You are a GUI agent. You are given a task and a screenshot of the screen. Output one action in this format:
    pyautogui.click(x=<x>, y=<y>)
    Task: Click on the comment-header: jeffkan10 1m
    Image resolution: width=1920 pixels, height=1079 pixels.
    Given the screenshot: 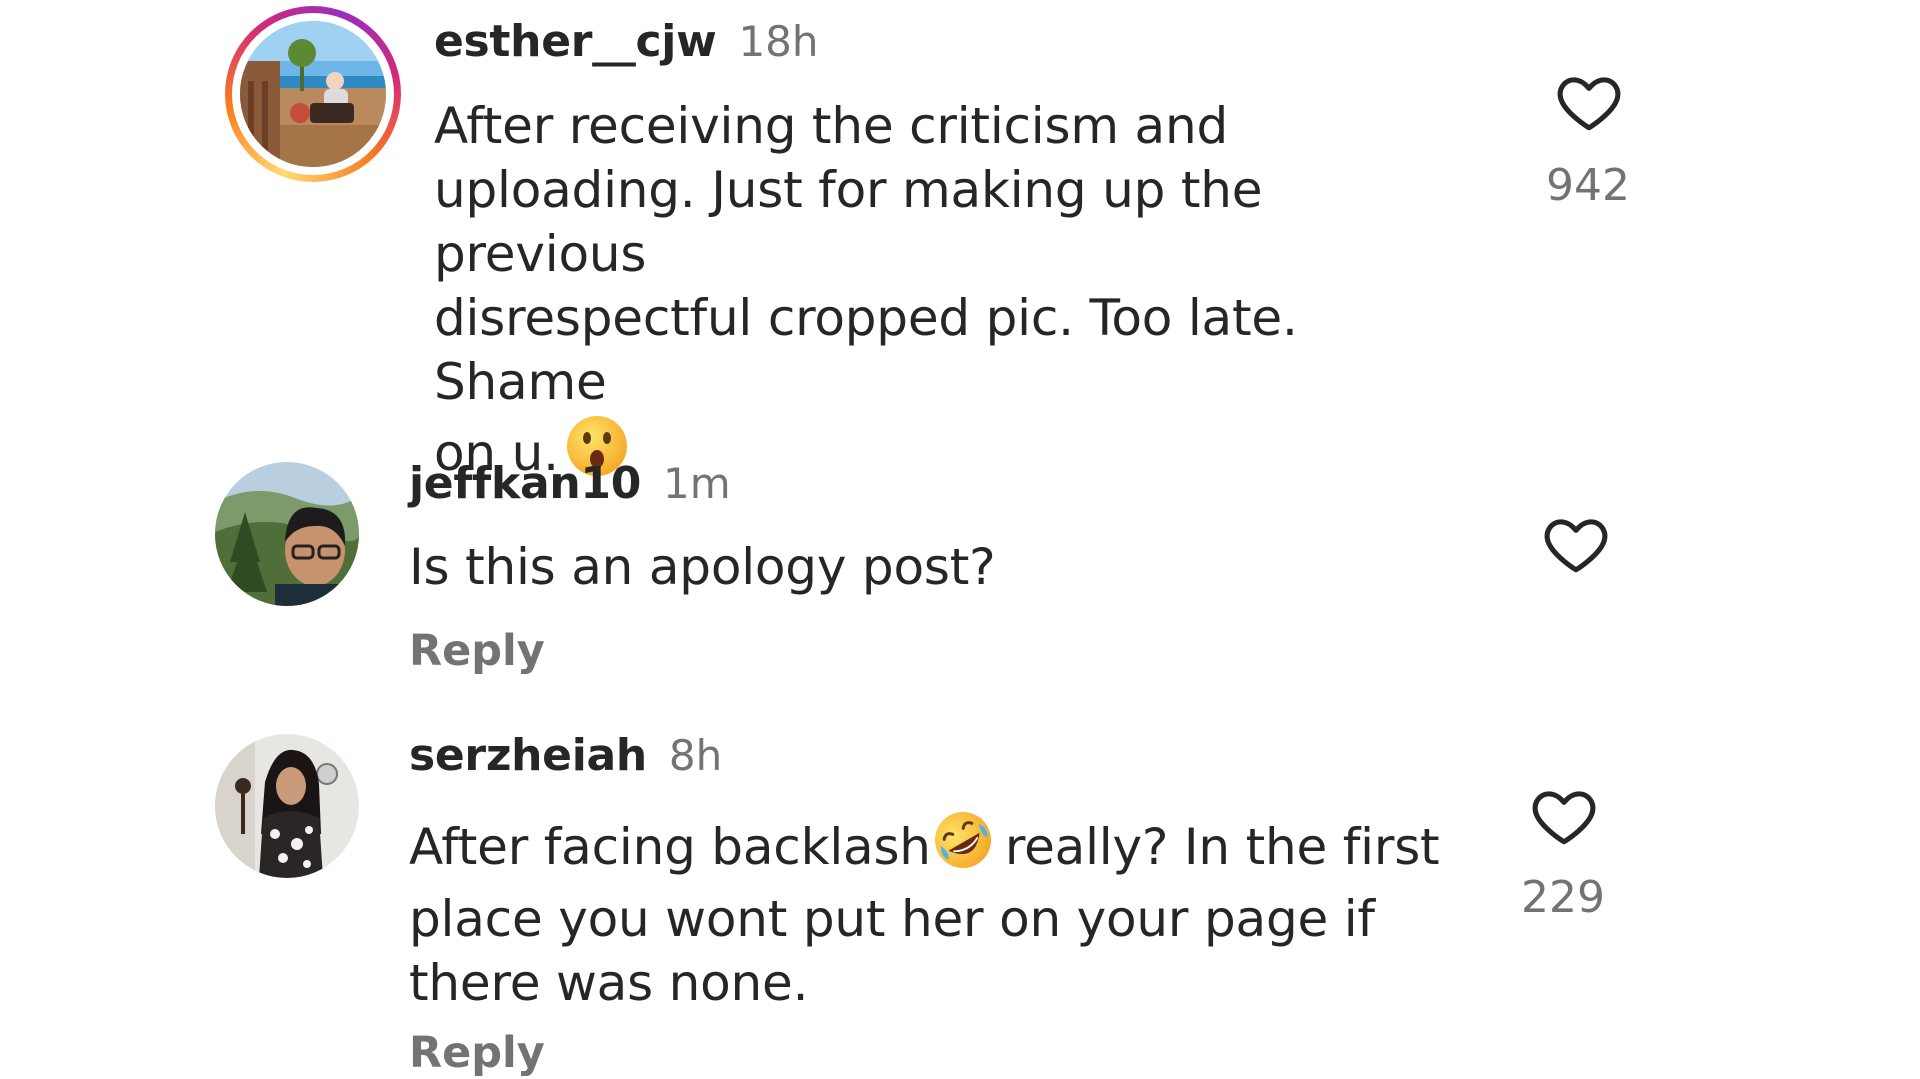 What is the action you would take?
    pyautogui.click(x=570, y=484)
    